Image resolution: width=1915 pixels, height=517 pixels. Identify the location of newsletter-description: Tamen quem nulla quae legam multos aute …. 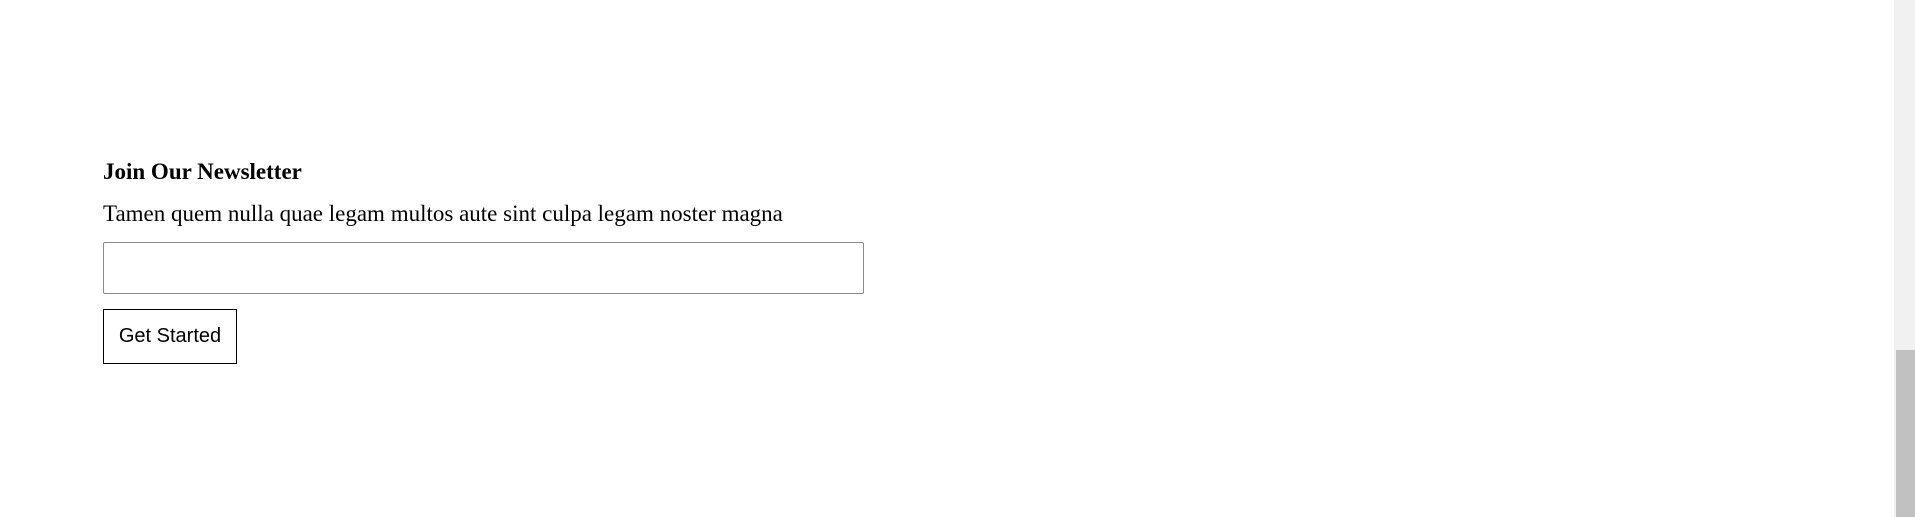
(443, 213).